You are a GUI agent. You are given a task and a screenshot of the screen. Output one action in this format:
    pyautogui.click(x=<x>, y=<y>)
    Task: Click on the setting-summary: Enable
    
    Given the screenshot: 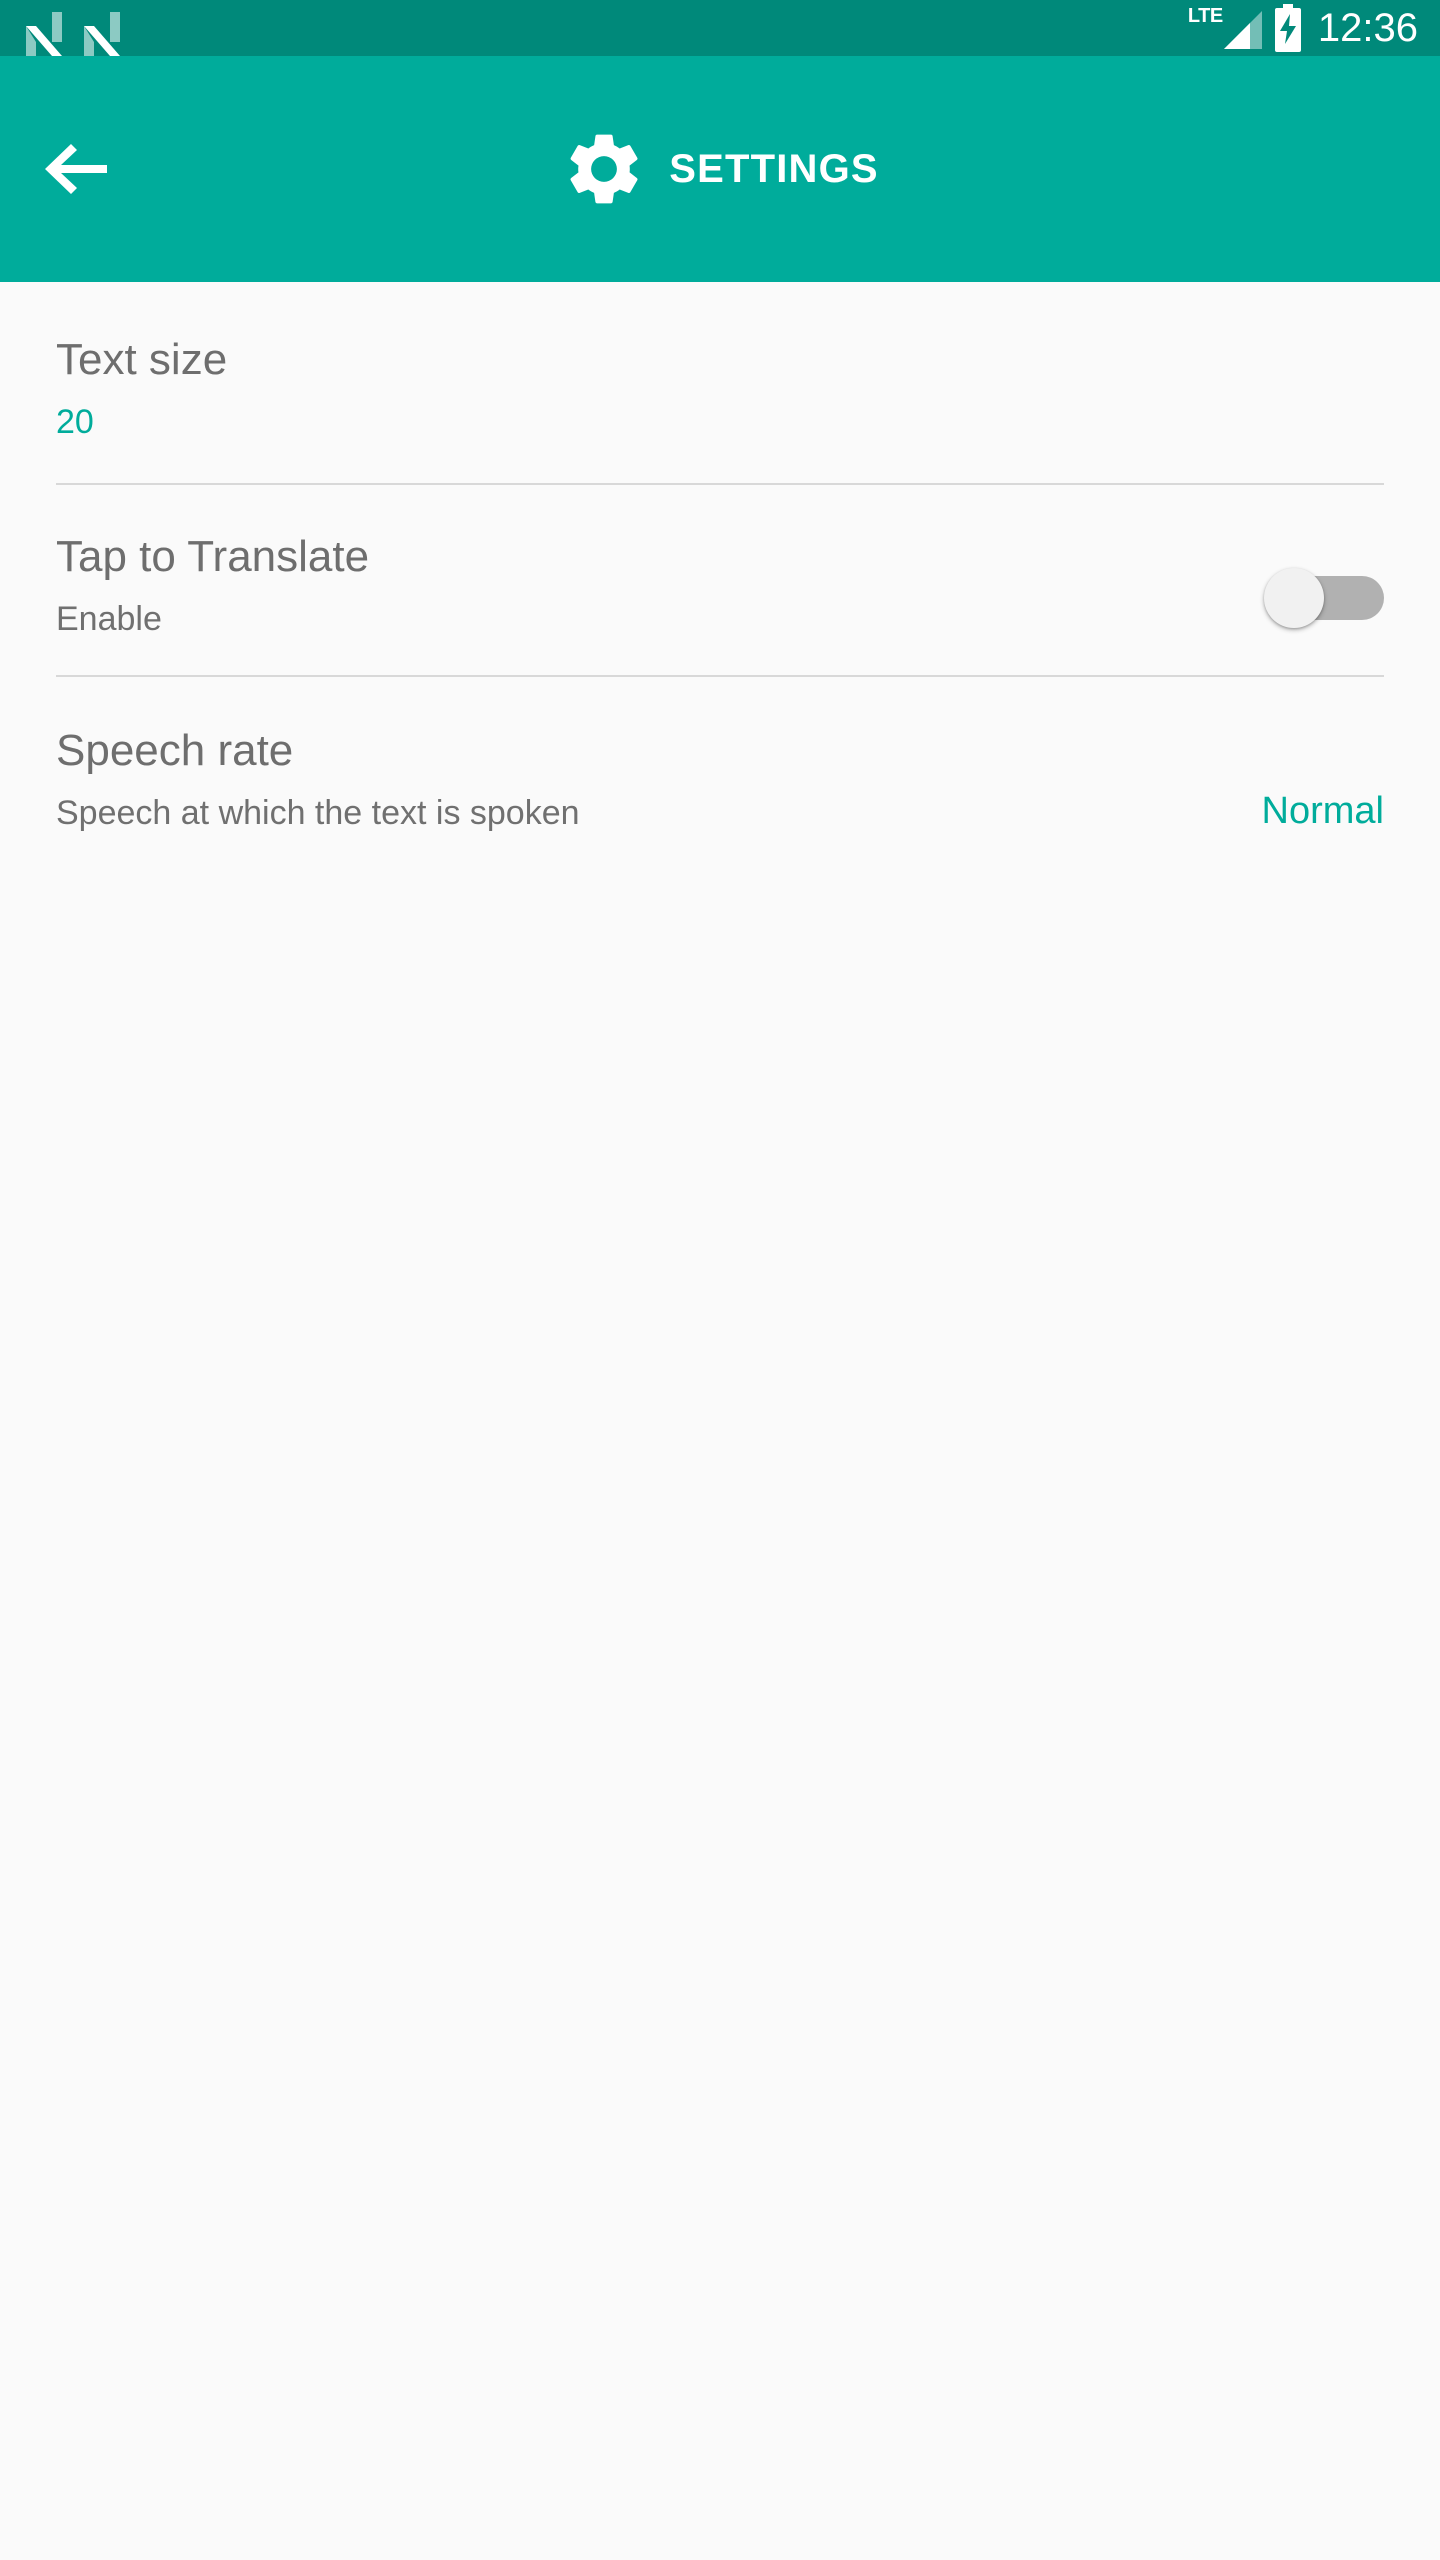 What is the action you would take?
    pyautogui.click(x=109, y=618)
    